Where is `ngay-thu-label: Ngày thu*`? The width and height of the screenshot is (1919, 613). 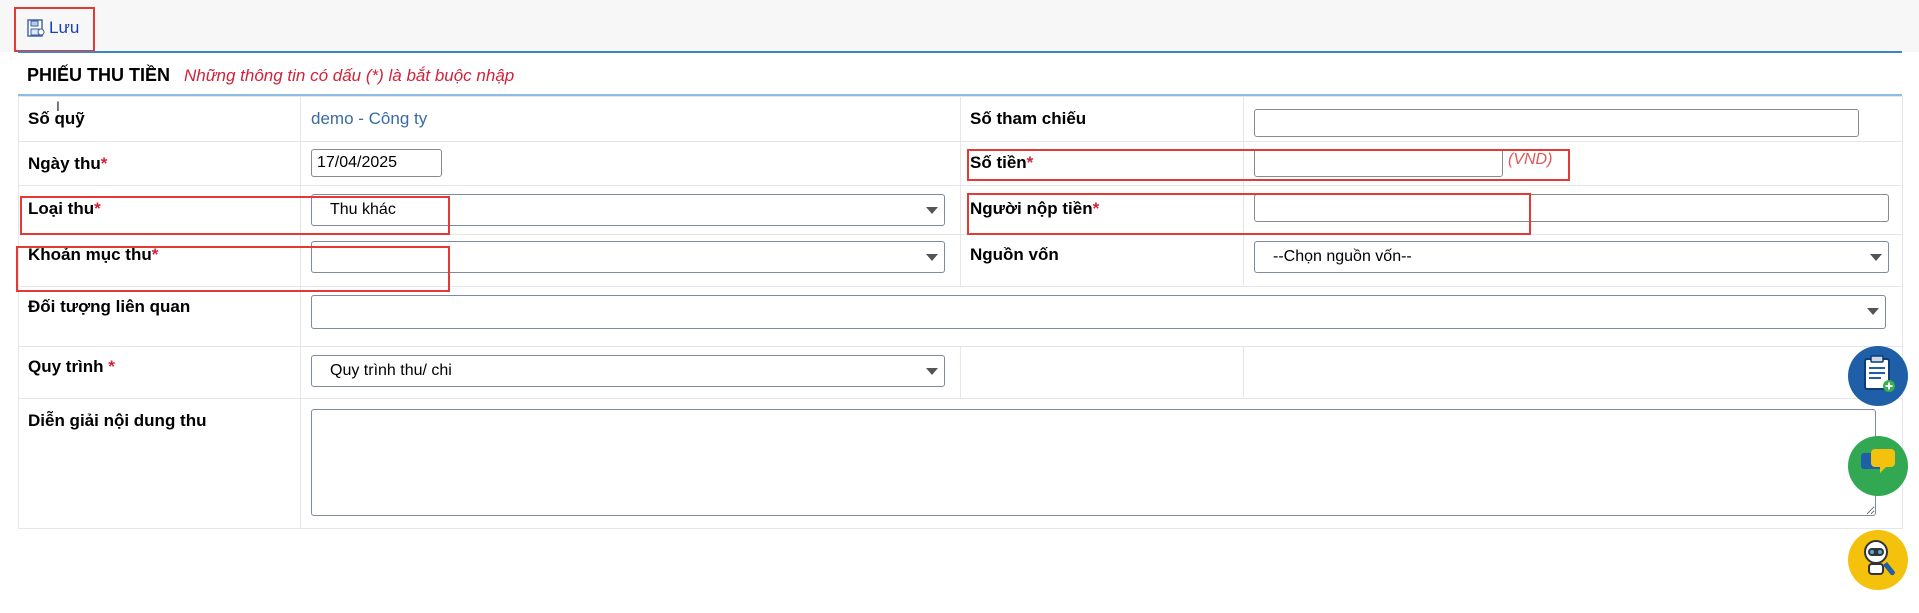
ngay-thu-label: Ngày thu* is located at coordinates (68, 163).